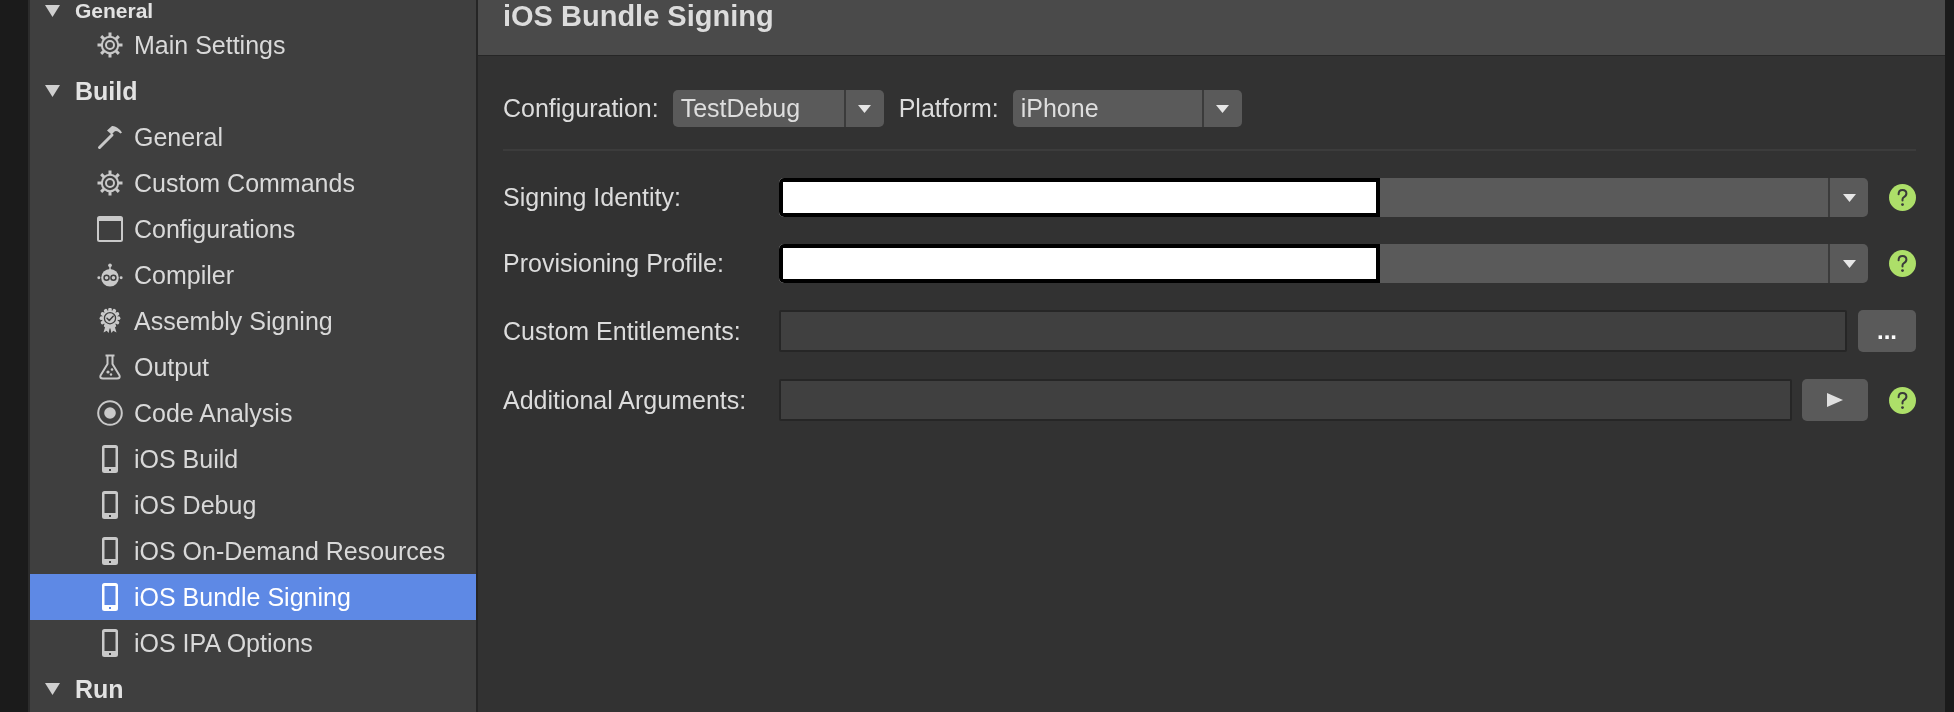  I want to click on radio-dot-icon, so click(110, 413).